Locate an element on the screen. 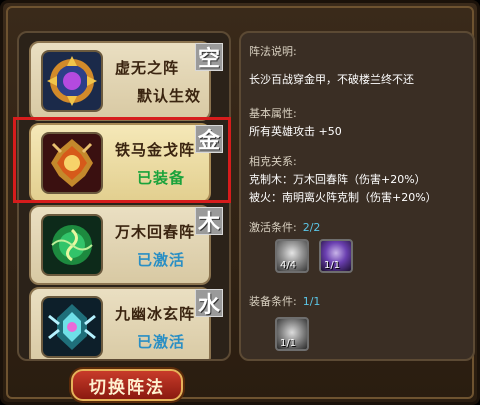 This screenshot has width=480, height=405. purple-hero-icon: 1/1 is located at coordinates (336, 256).